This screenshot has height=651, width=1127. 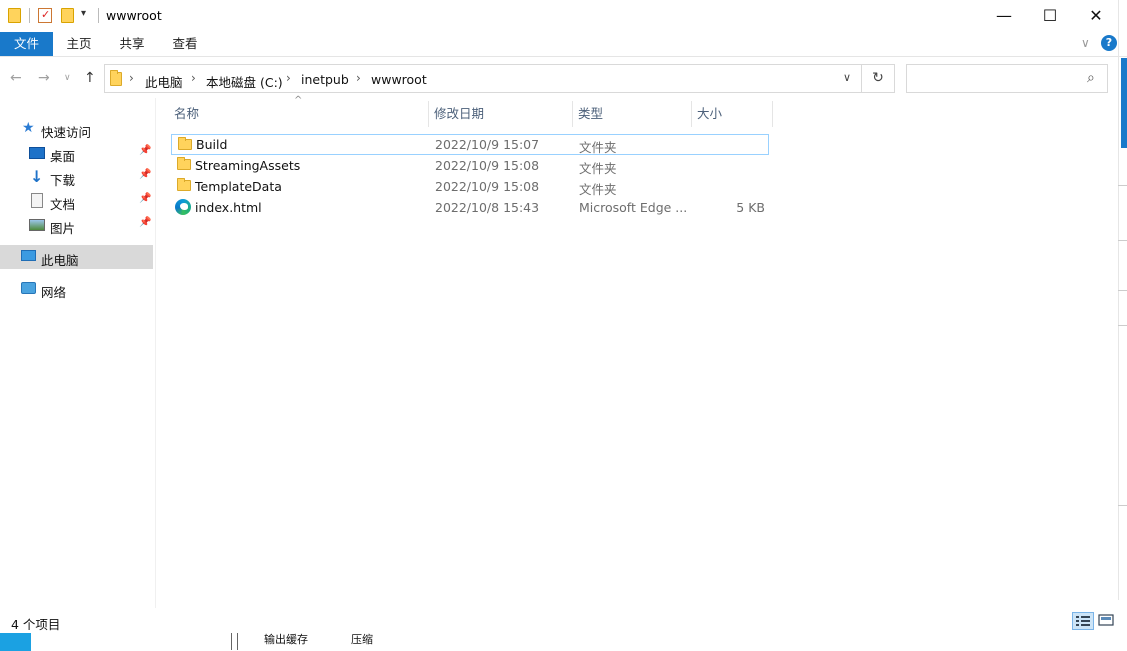 What do you see at coordinates (83, 13) in the screenshot?
I see `customize-quick-access-icon: ▾` at bounding box center [83, 13].